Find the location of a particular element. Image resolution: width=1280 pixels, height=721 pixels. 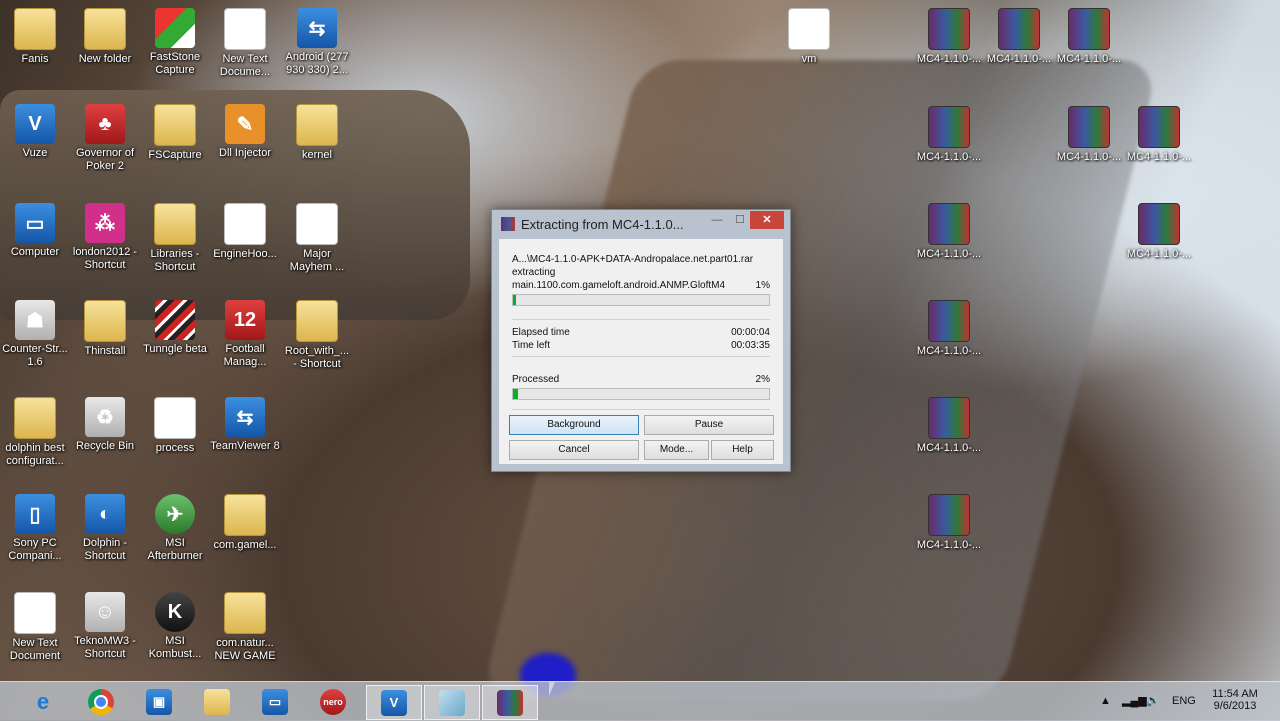

sony-phone-icon: ▯ is located at coordinates (35, 514).